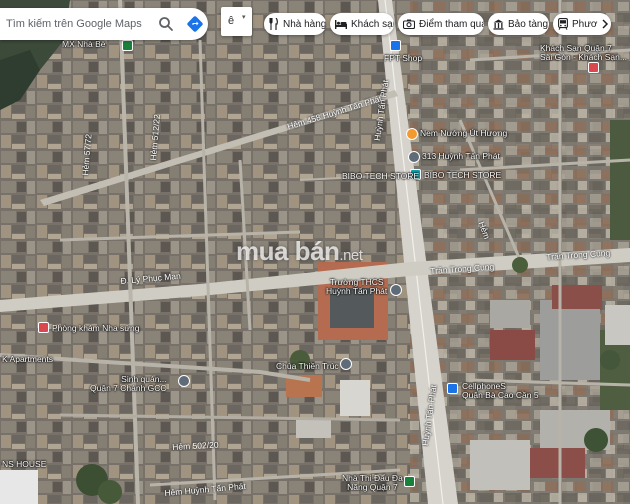  I want to click on place-label-chua: Chùa Thiền Trúc, so click(307, 366).